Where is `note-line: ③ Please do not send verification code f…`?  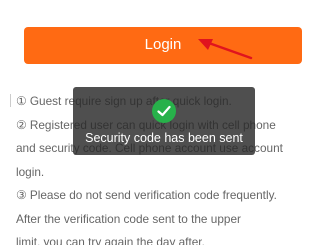 note-line: ③ Please do not send verification code f… is located at coordinates (146, 195).